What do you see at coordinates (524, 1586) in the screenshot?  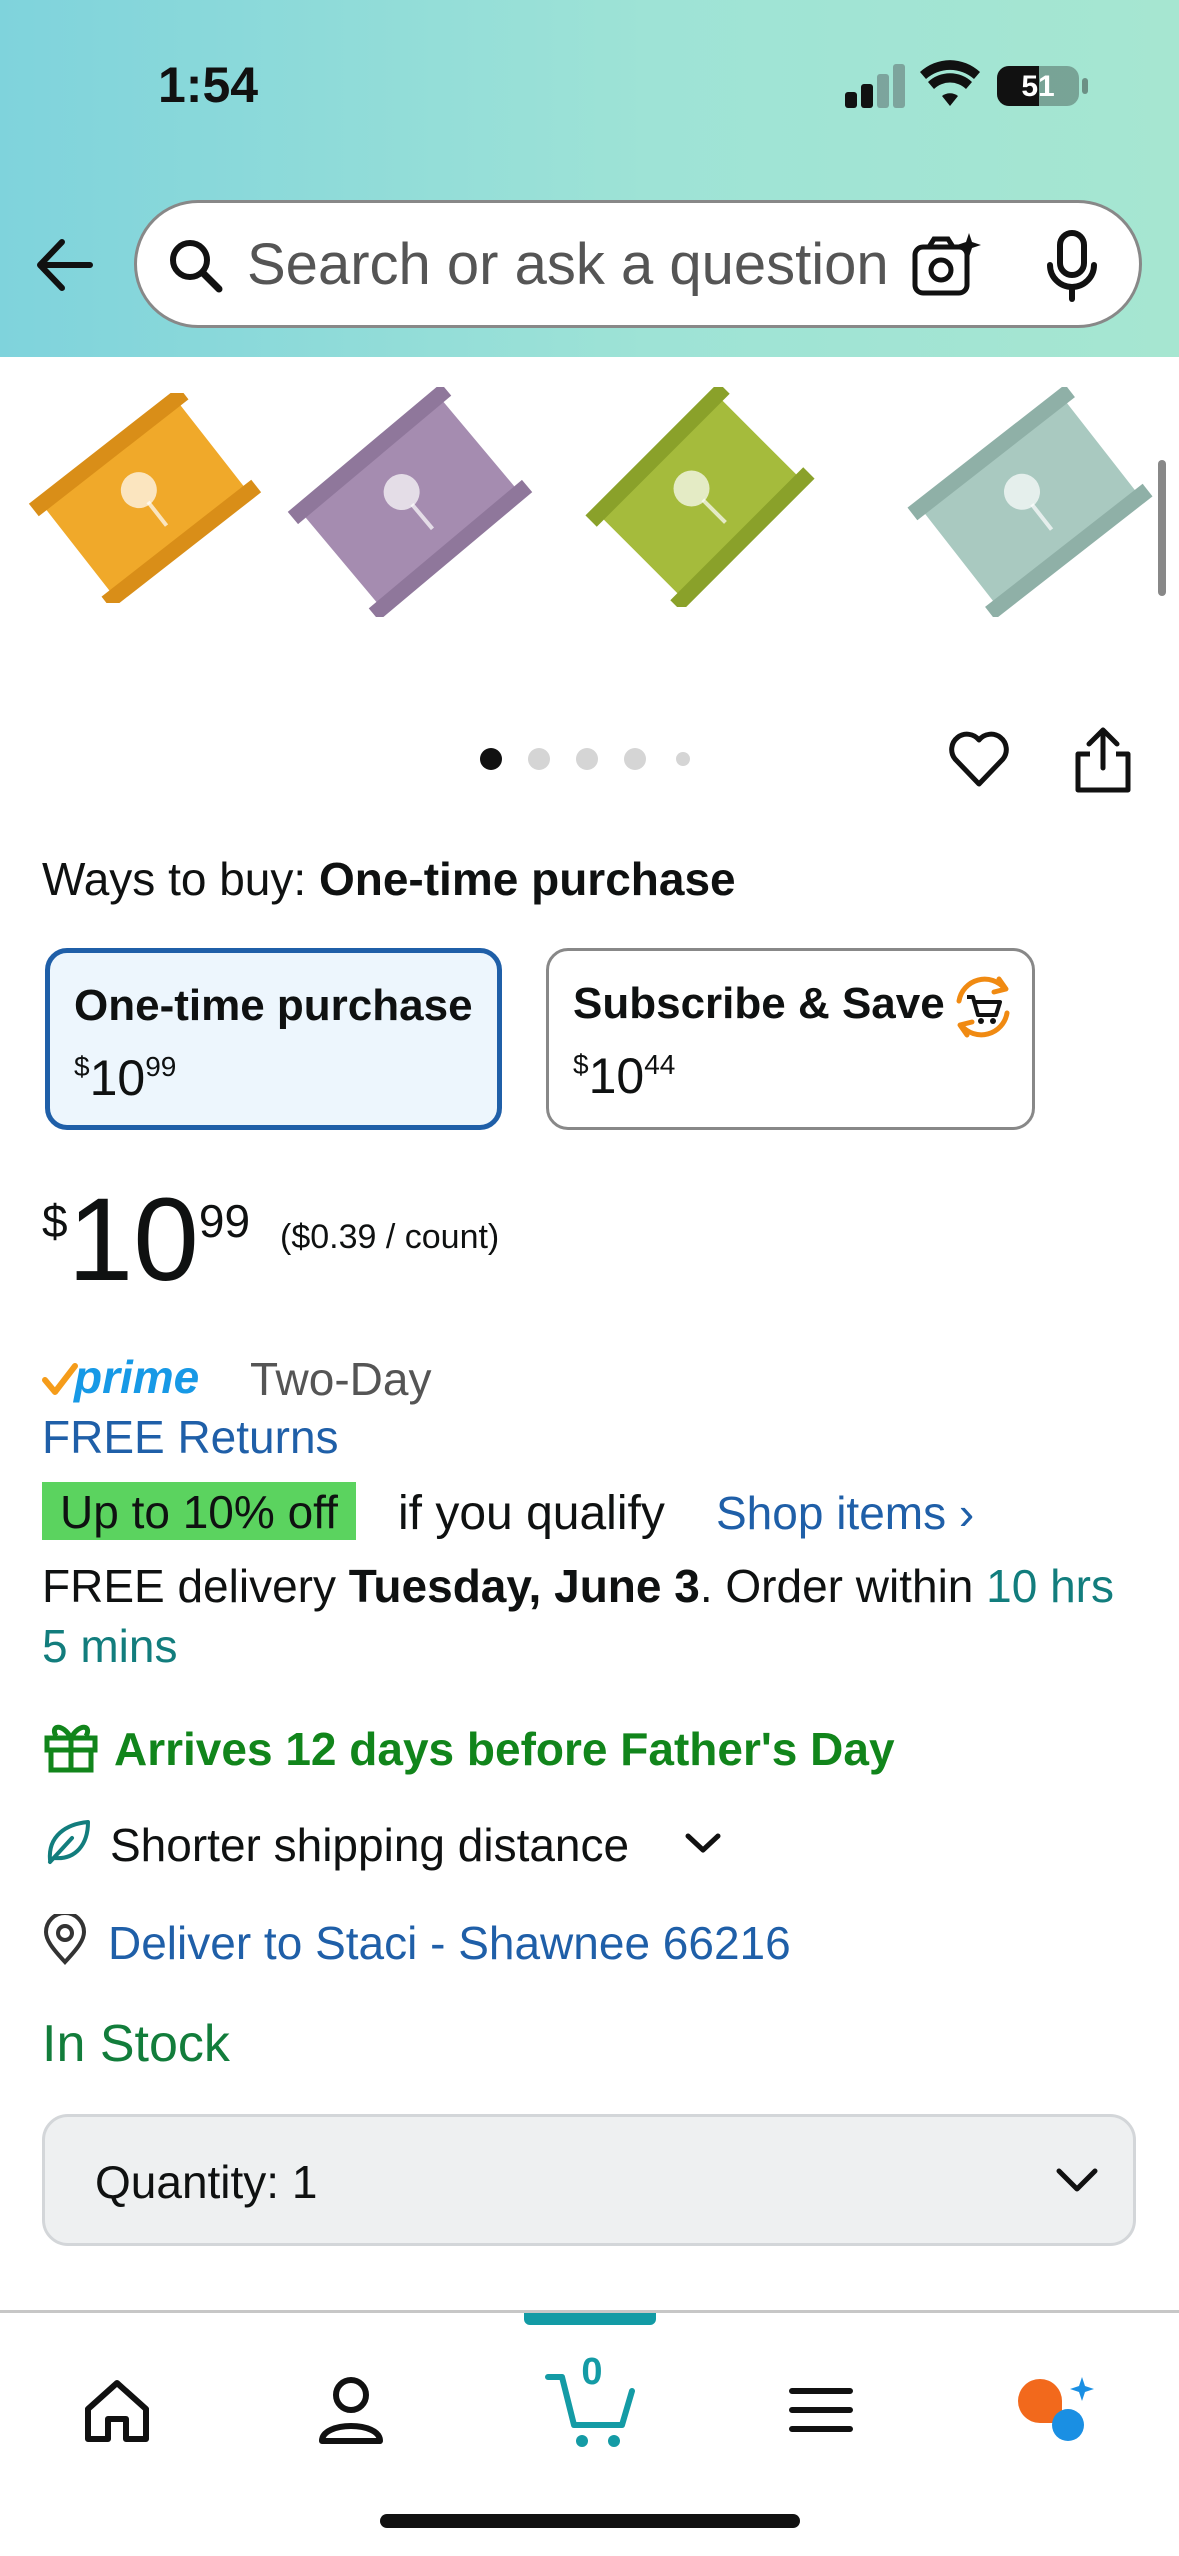 I see `delivery-date: Tuesday, June 3` at bounding box center [524, 1586].